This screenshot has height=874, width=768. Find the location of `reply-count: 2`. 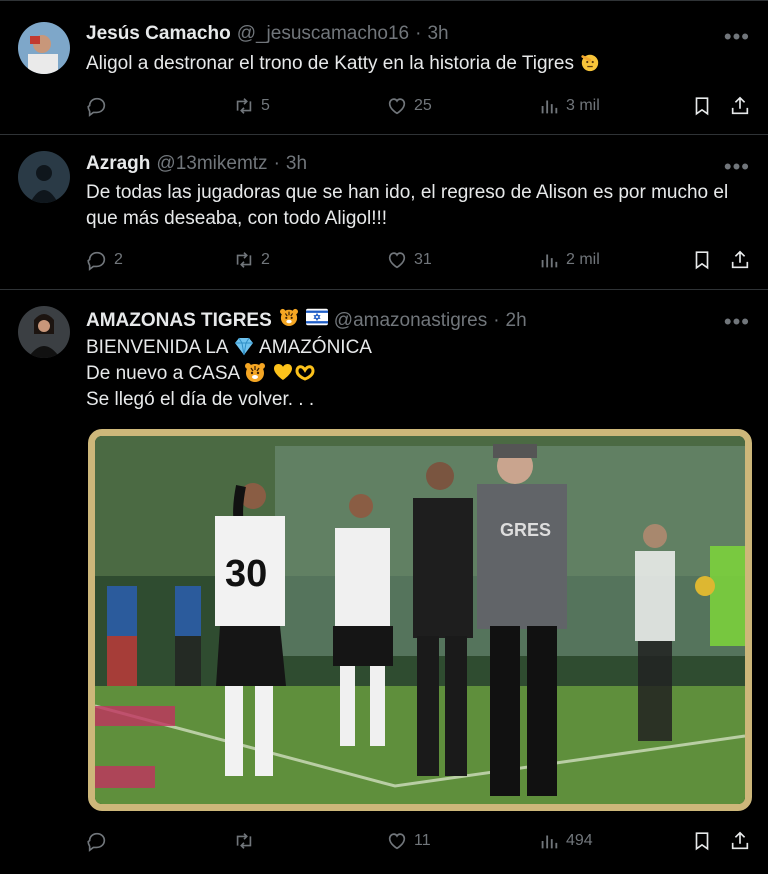

reply-count: 2 is located at coordinates (118, 259).